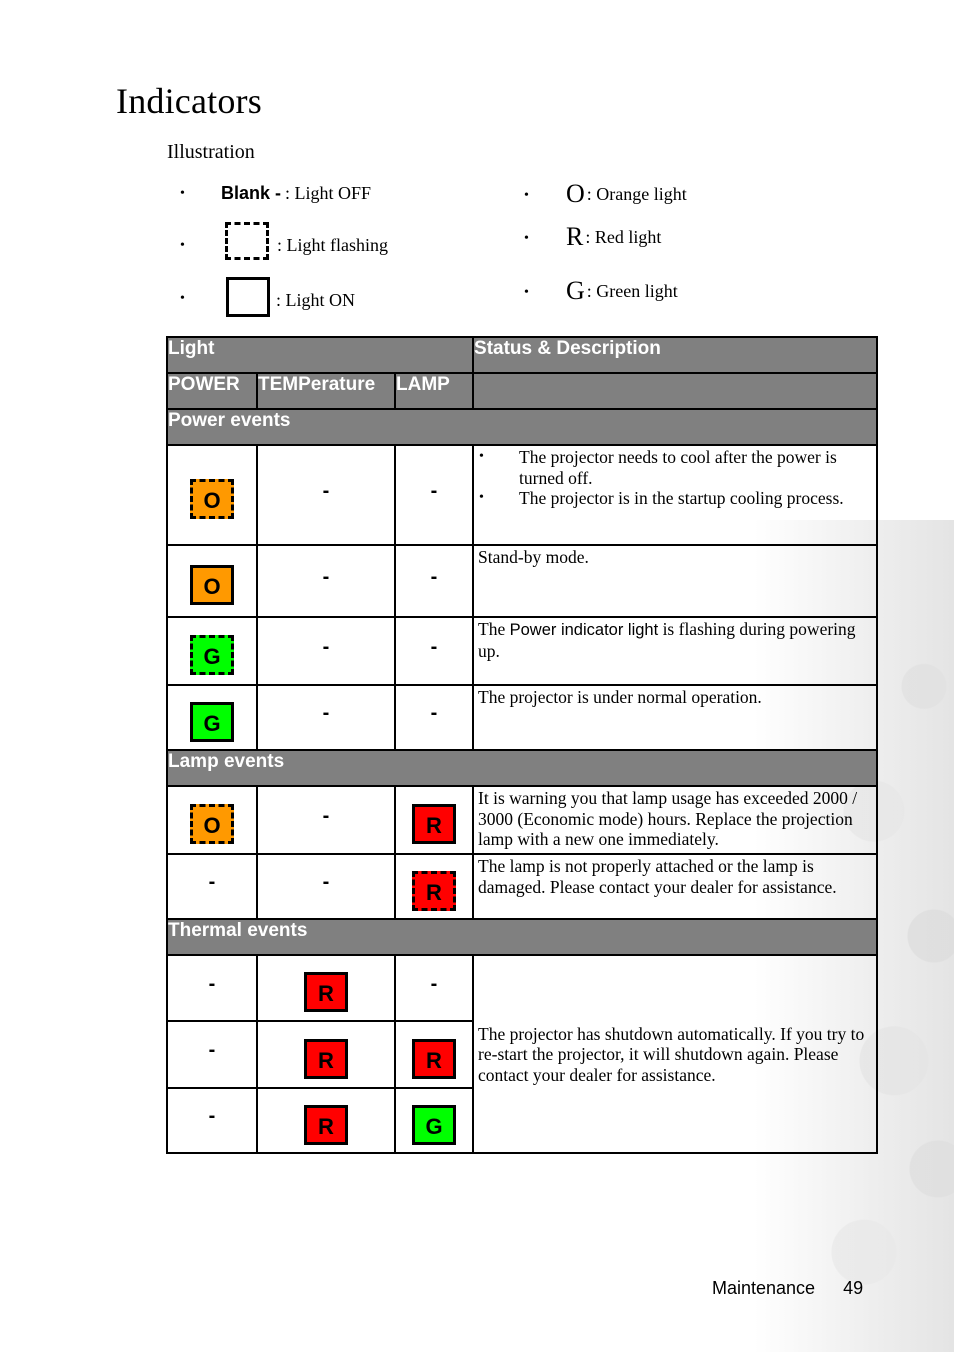  Describe the element at coordinates (494, 629) in the screenshot. I see `description-text: The` at that location.